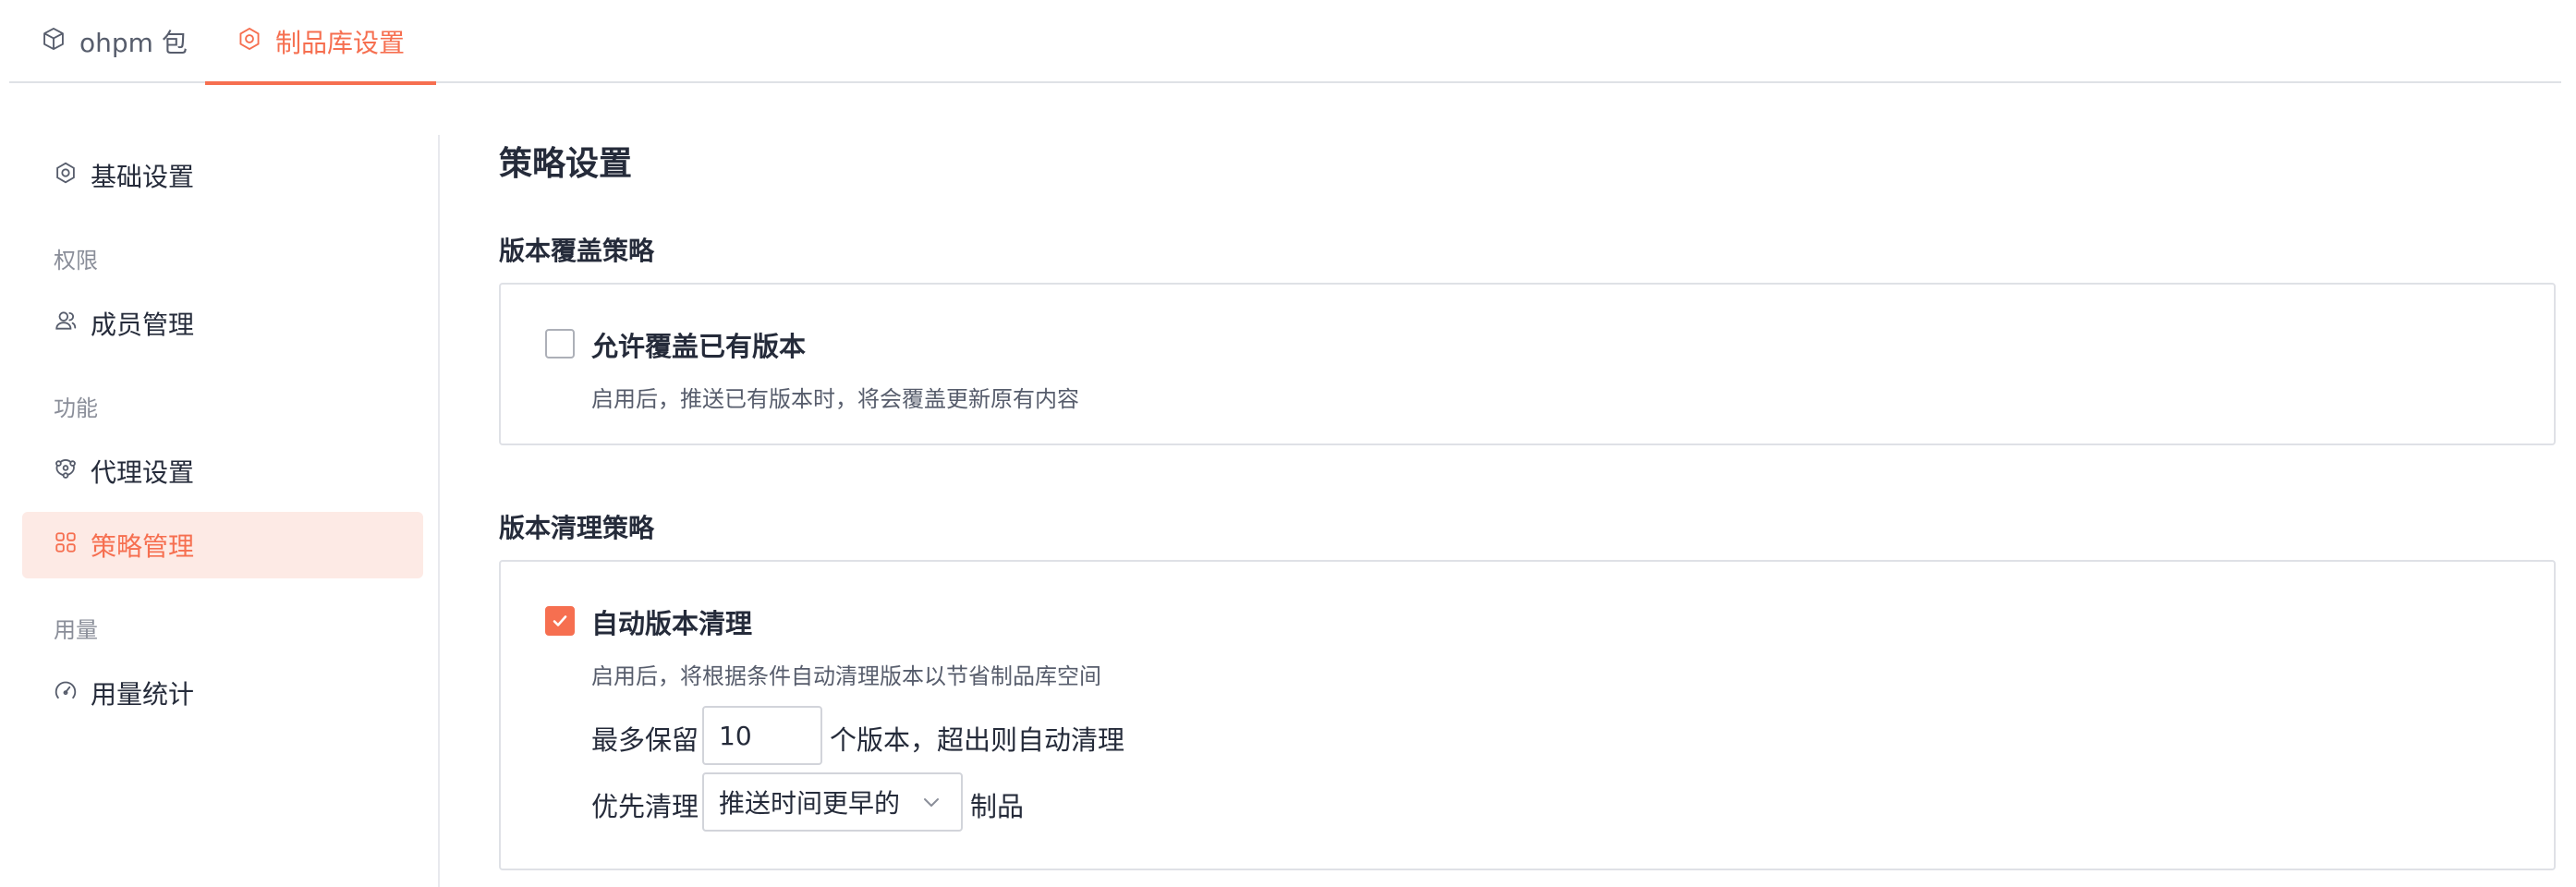 Image resolution: width=2576 pixels, height=887 pixels. What do you see at coordinates (672, 623) in the screenshot?
I see `auto-cleanup-label: 自动版本清理` at bounding box center [672, 623].